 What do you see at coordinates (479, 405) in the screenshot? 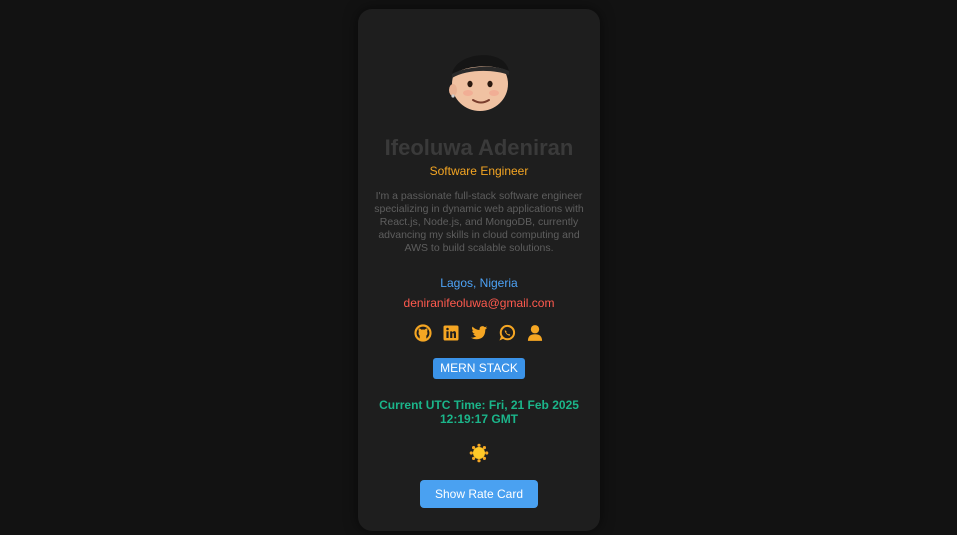
I see `utc-time-line1: Current UTC Time: Fri, 21 Feb 2025` at bounding box center [479, 405].